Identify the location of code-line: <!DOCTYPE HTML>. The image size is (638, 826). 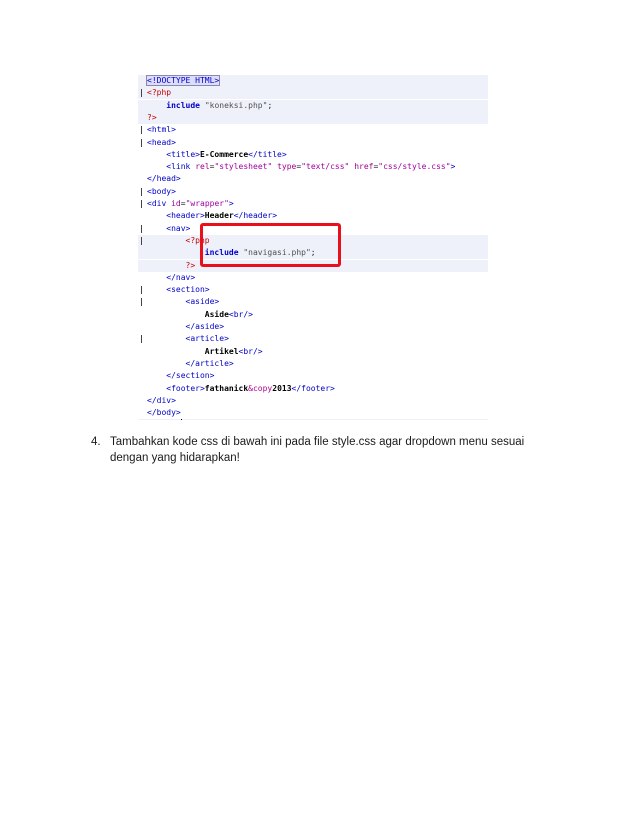
(313, 81).